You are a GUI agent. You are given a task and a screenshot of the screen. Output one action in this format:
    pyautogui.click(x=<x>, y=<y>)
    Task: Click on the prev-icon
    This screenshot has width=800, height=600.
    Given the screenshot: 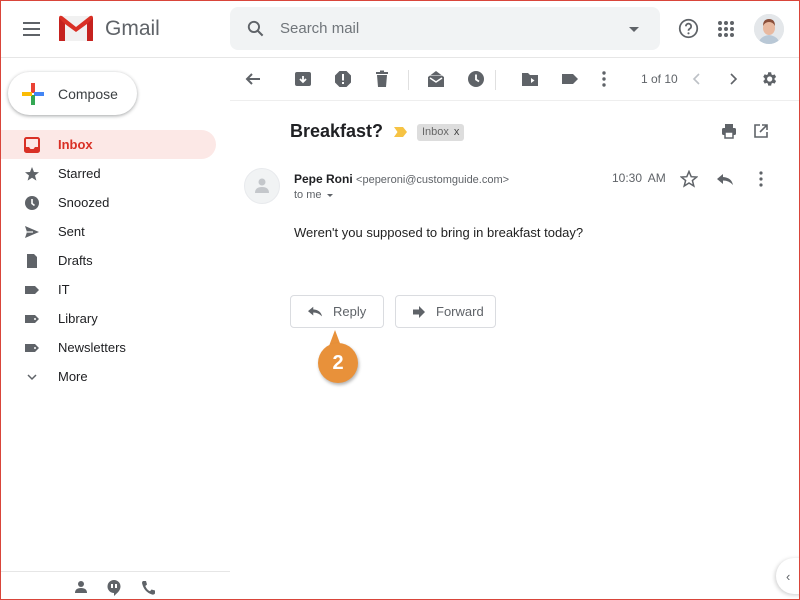 What is the action you would take?
    pyautogui.click(x=697, y=79)
    